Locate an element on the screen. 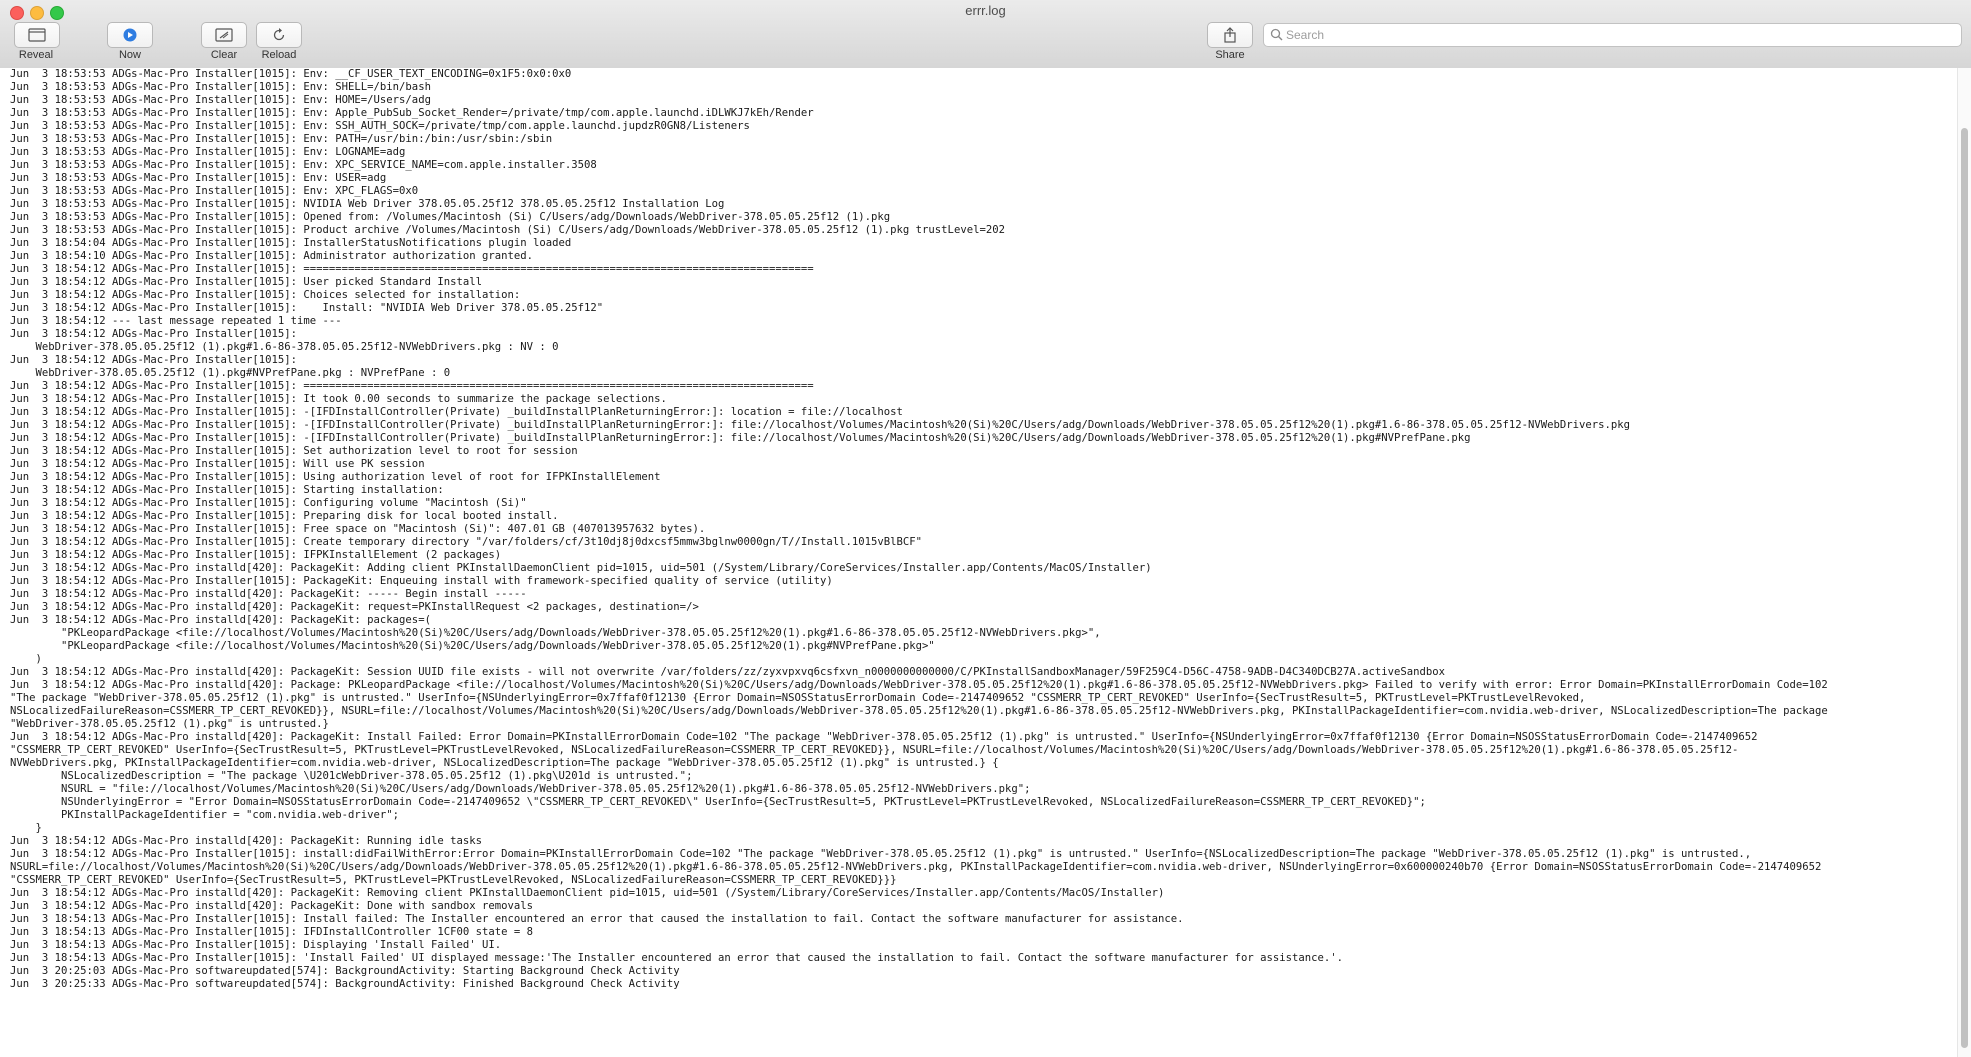  search-icon is located at coordinates (1276, 34).